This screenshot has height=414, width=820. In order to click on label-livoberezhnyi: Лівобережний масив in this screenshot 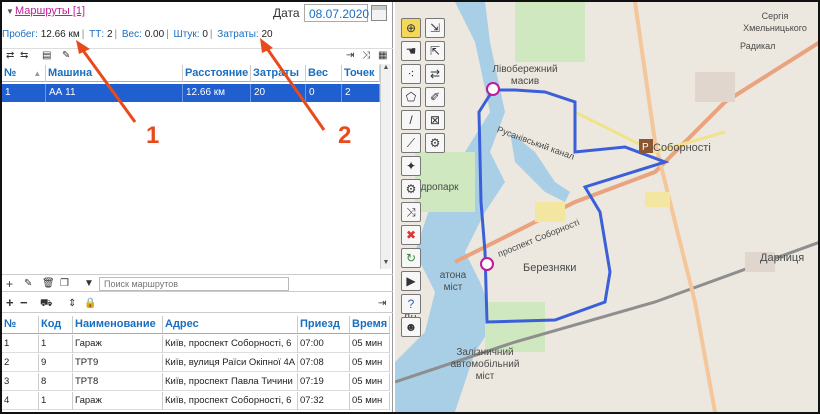, I will do `click(525, 75)`.